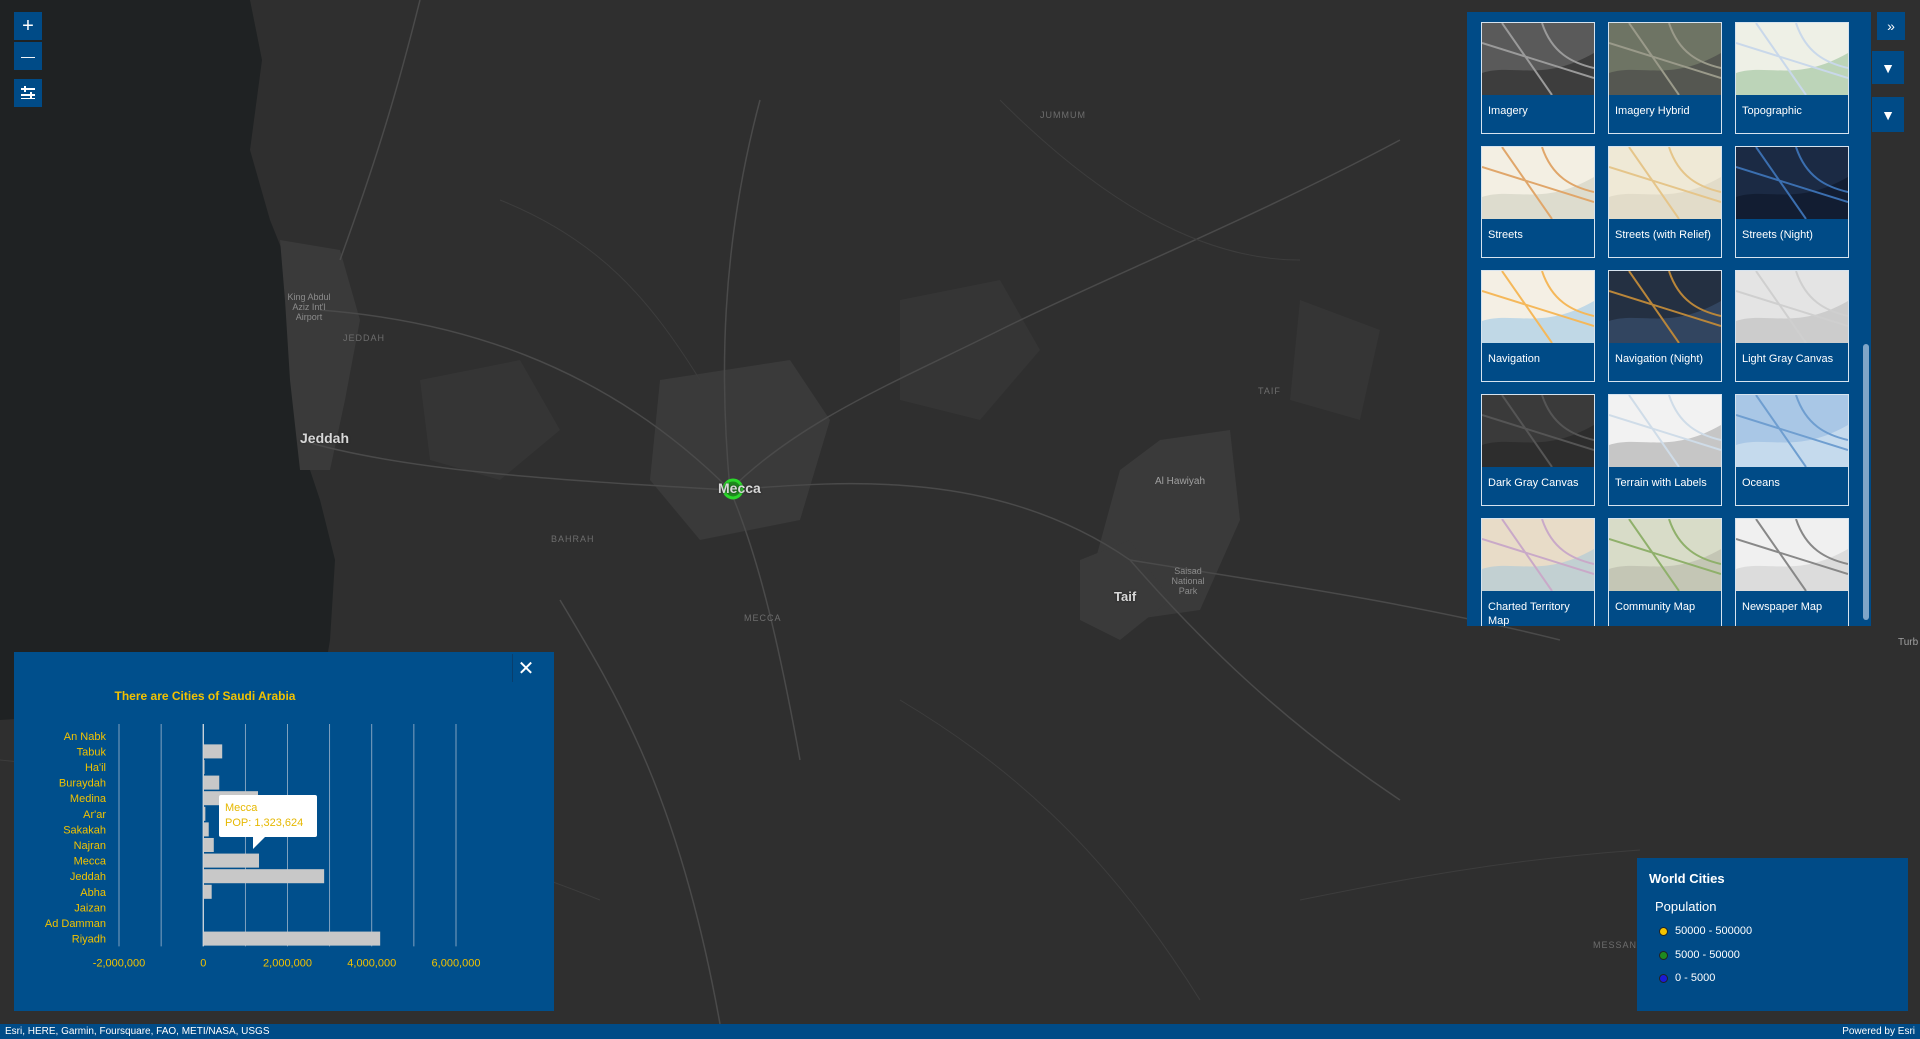 The image size is (1920, 1039). Describe the element at coordinates (1533, 483) in the screenshot. I see `basemap-tile-label: Dark Gray Canvas` at that location.